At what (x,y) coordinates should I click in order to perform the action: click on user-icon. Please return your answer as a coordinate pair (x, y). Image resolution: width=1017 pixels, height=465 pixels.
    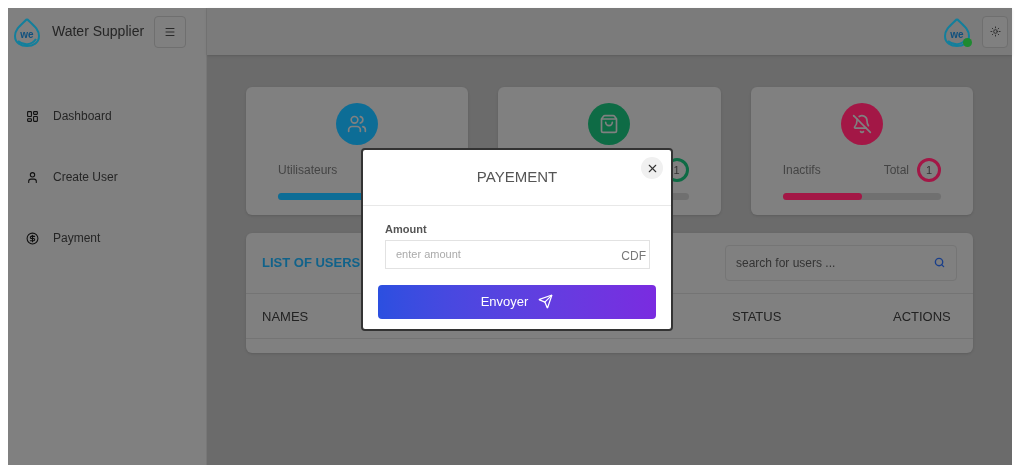
    Looking at the image, I should click on (32, 177).